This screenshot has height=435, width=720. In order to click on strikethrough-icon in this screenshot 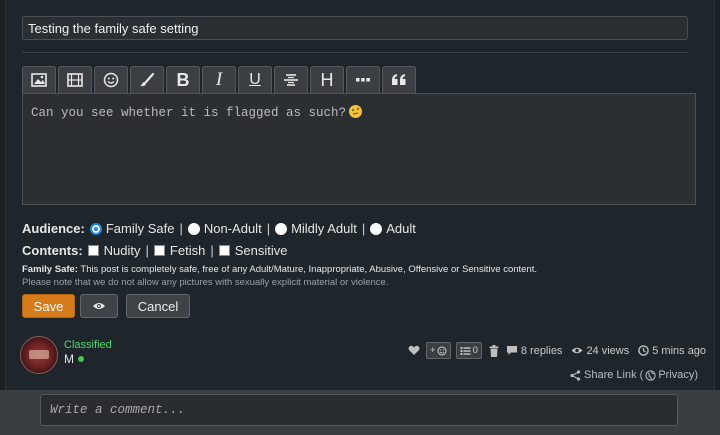, I will do `click(291, 80)`.